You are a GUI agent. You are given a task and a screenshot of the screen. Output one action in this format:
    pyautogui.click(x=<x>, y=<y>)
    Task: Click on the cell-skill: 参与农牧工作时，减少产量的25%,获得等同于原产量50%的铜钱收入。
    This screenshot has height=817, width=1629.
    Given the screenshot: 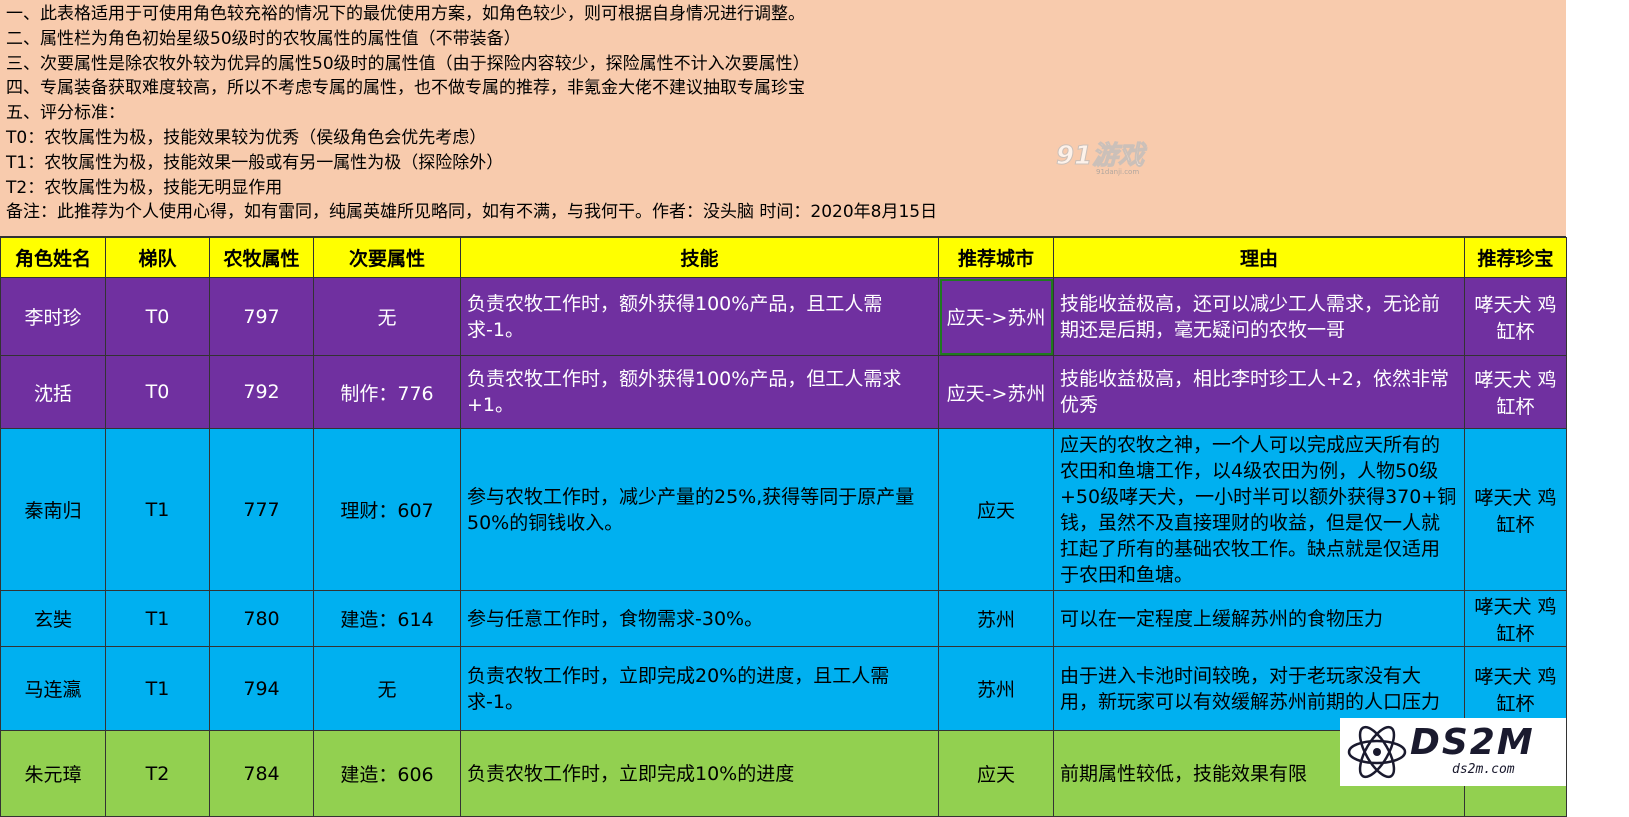 What is the action you would take?
    pyautogui.click(x=699, y=509)
    